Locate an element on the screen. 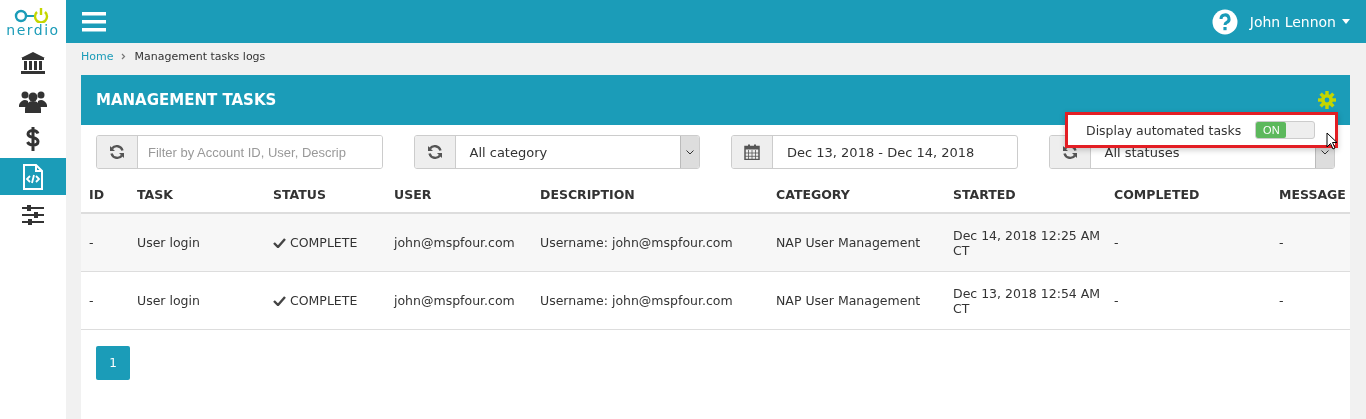 This screenshot has width=1366, height=419. select-field: All category is located at coordinates (556, 152).